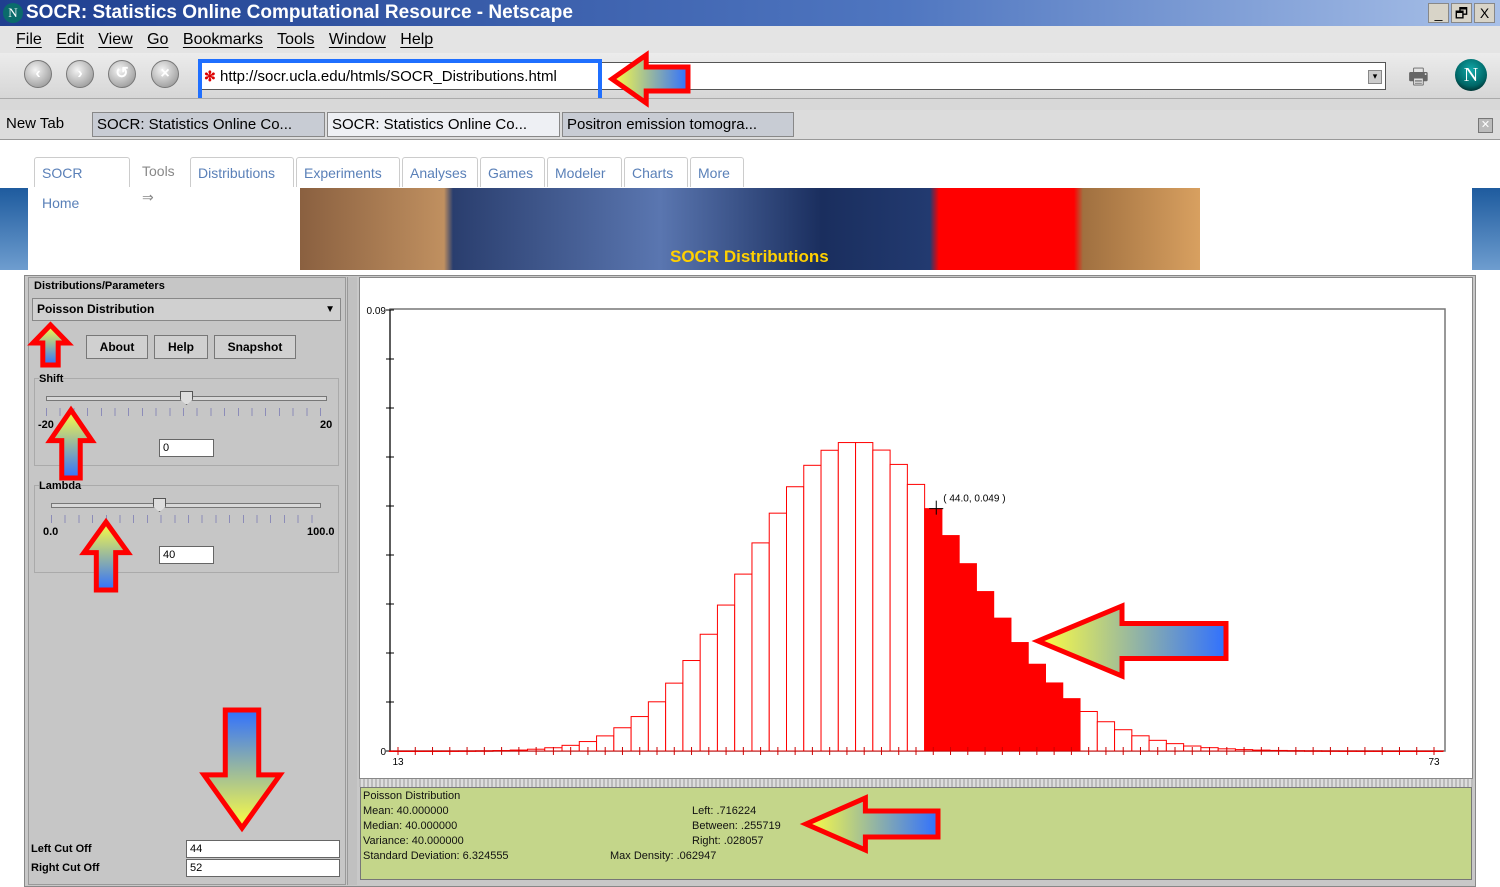 This screenshot has height=887, width=1500. What do you see at coordinates (1434, 762) in the screenshot?
I see `x-tick-label-max: 73` at bounding box center [1434, 762].